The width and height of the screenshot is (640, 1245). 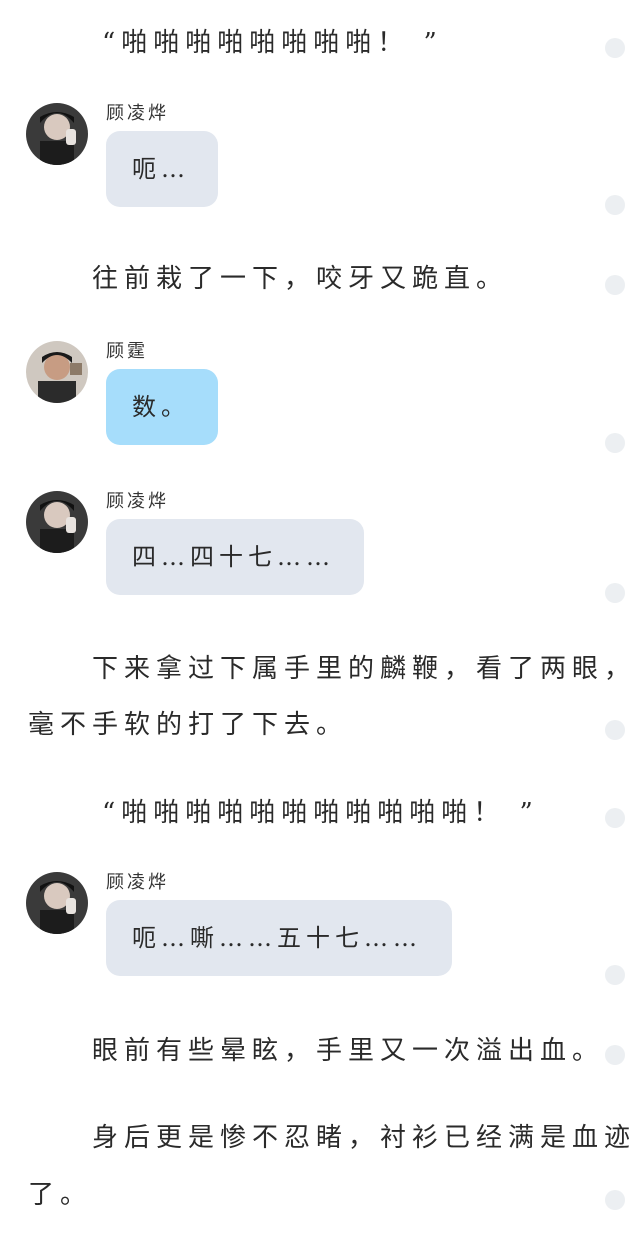 I want to click on message-bubble: 数。, so click(x=162, y=407).